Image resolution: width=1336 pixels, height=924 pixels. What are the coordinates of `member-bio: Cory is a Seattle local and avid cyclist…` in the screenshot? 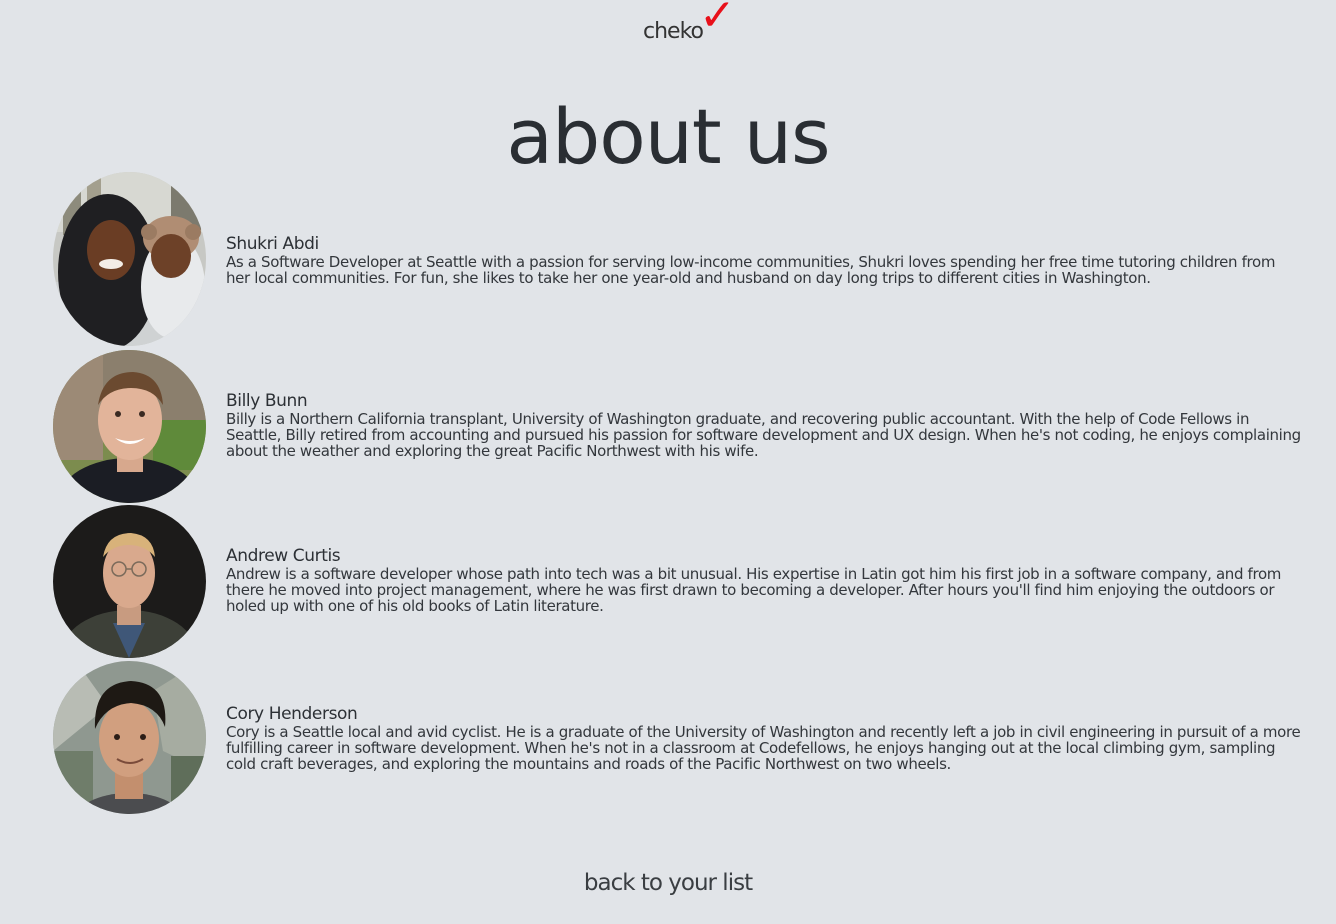 It's located at (763, 748).